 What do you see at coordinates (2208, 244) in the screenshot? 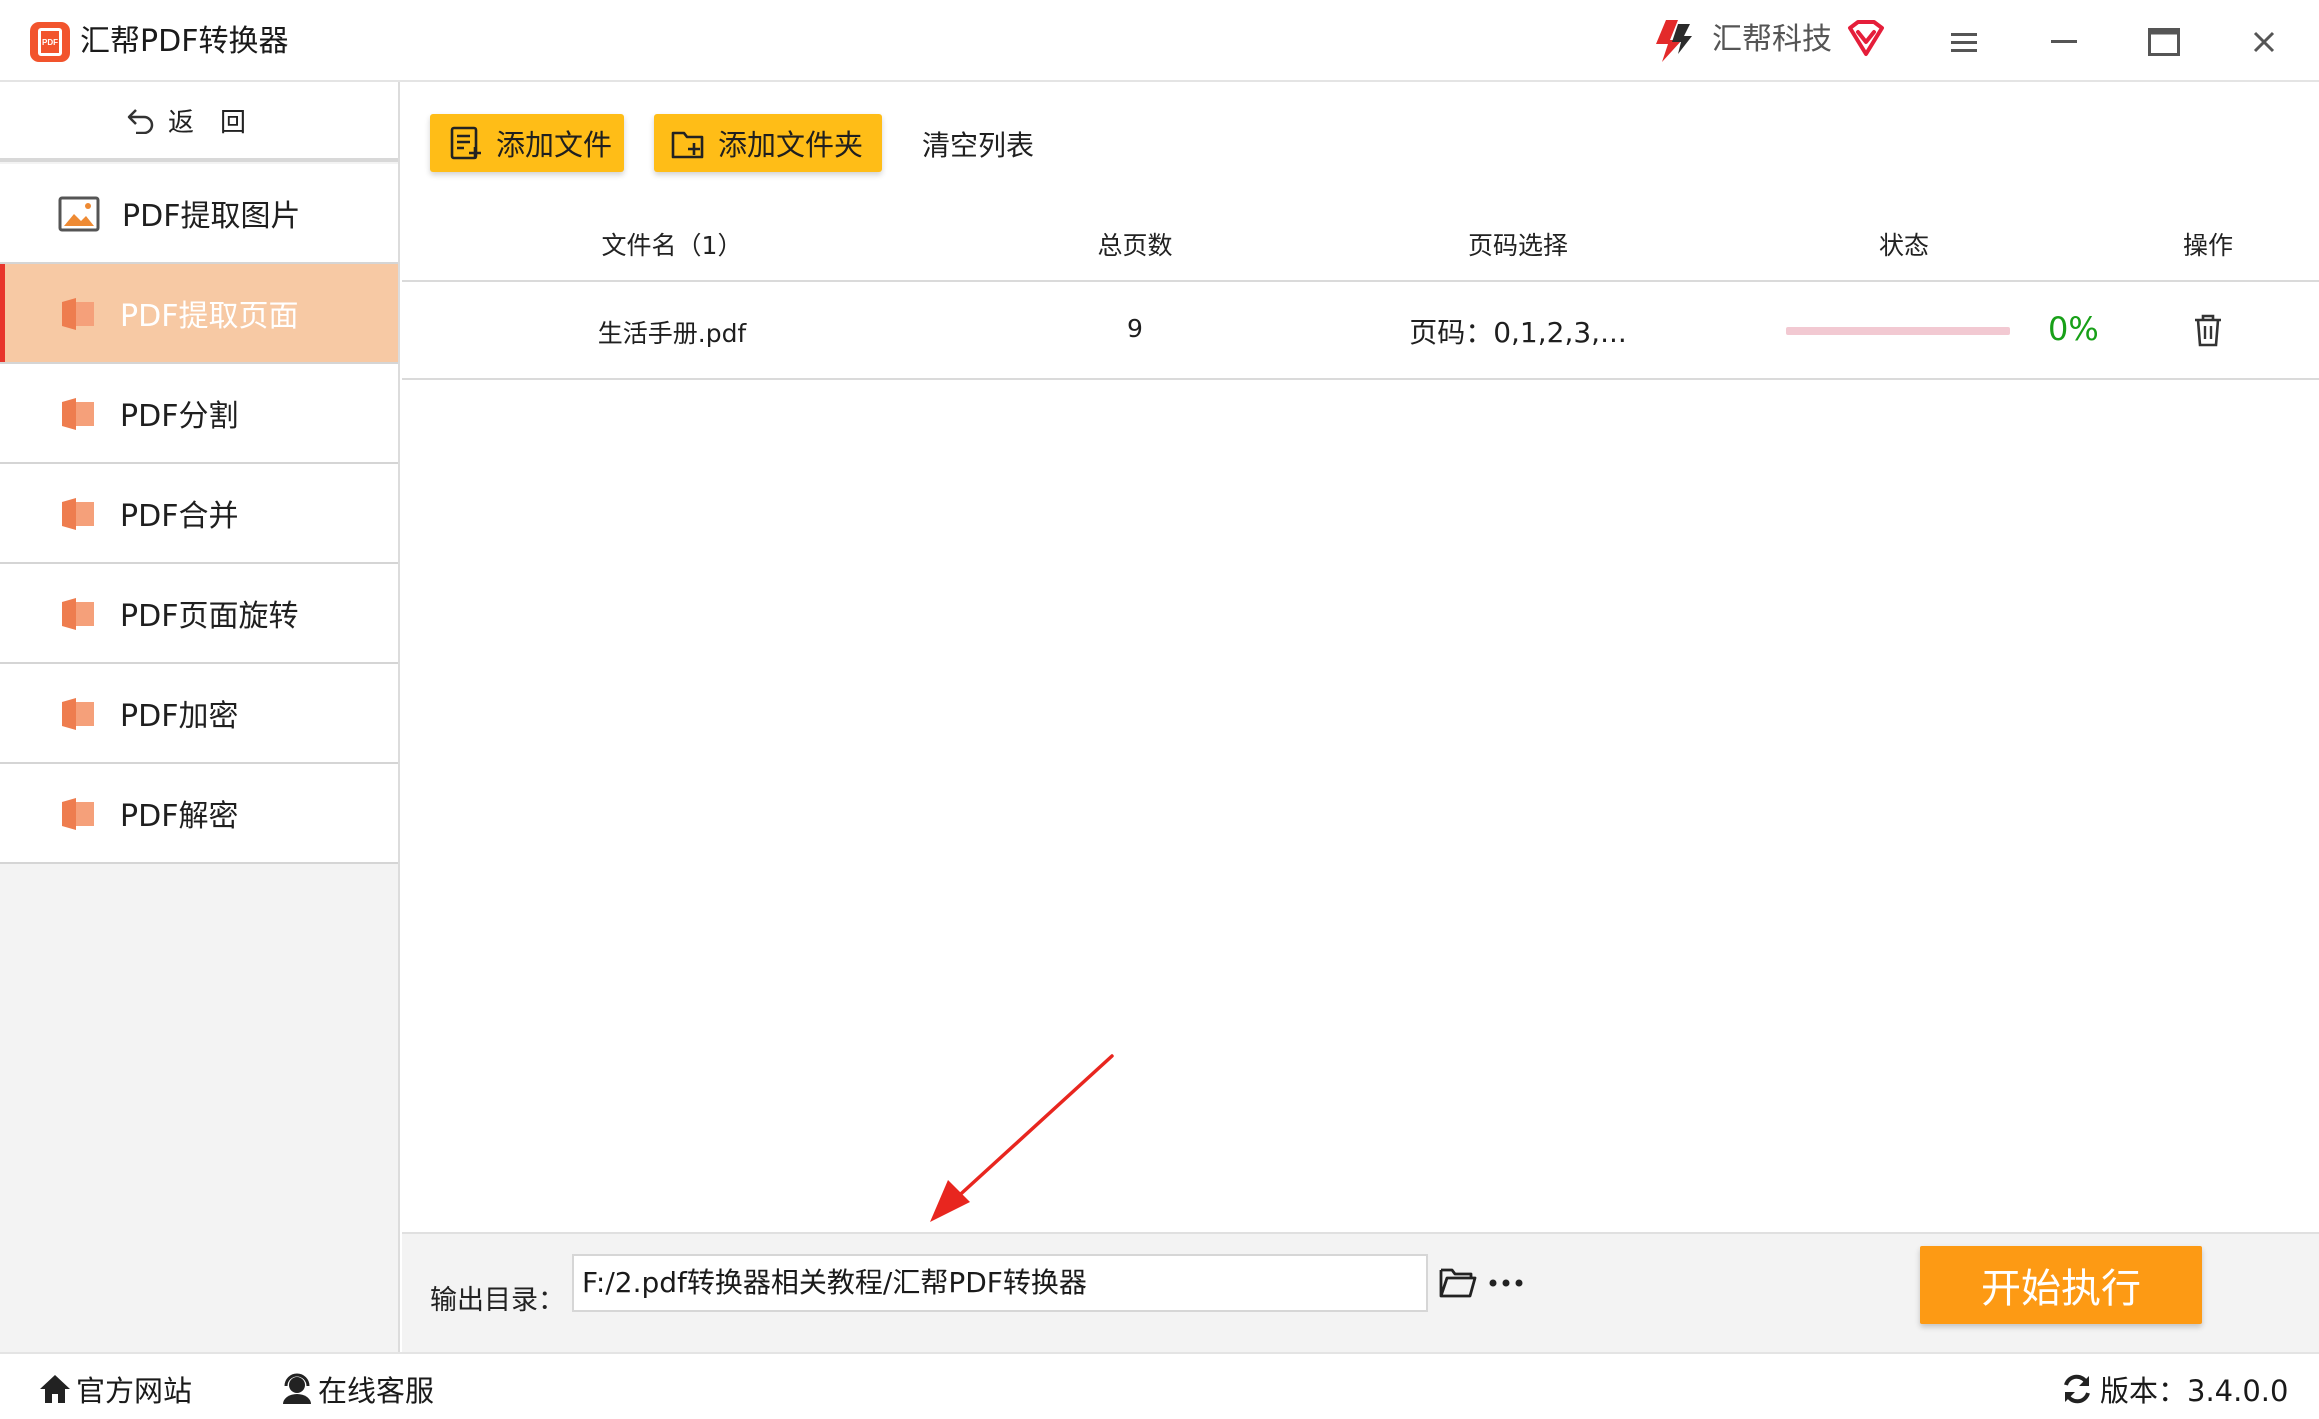
I see `column-actions: 操作` at bounding box center [2208, 244].